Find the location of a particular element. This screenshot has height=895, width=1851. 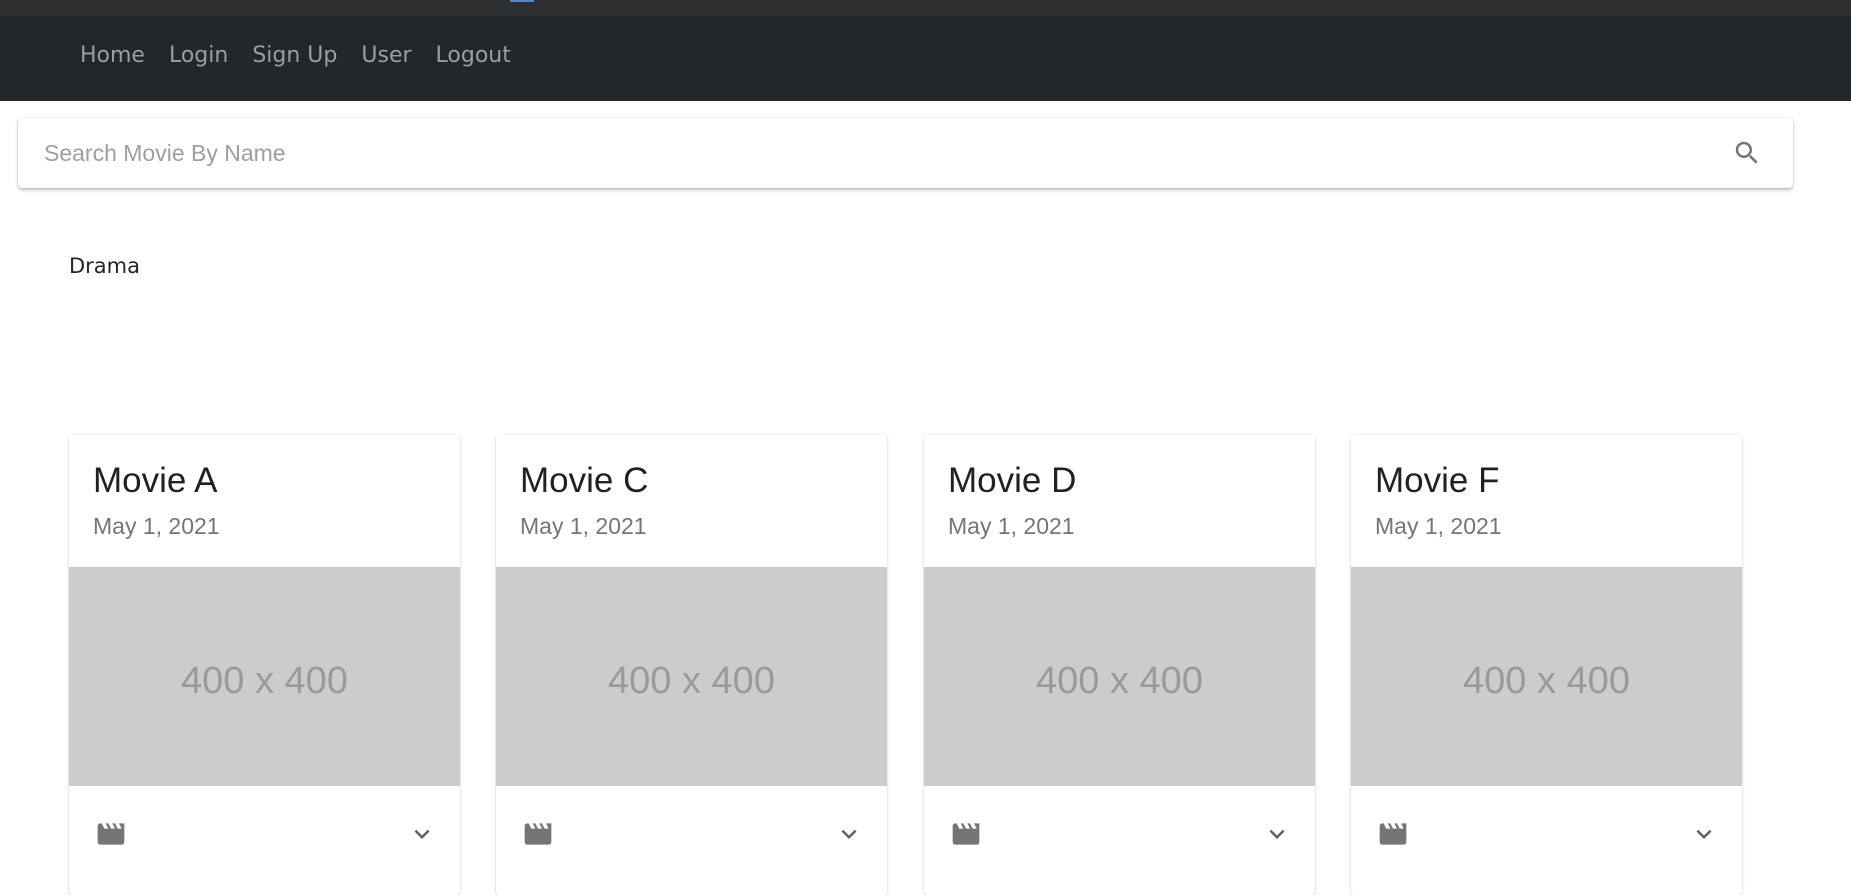

nav-signup-link: Sign Up is located at coordinates (294, 55).